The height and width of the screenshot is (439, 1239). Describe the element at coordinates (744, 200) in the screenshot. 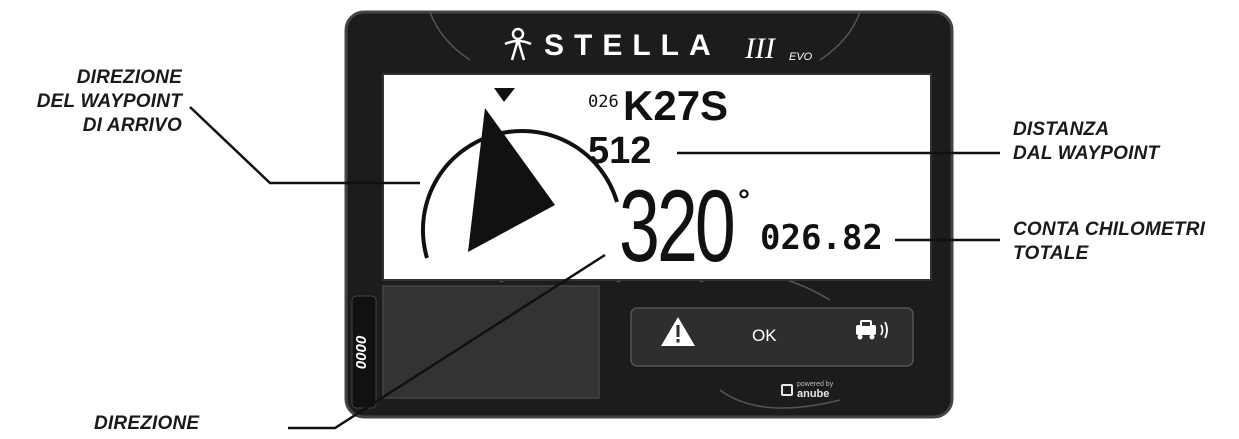

I see `heading-unit: °` at that location.